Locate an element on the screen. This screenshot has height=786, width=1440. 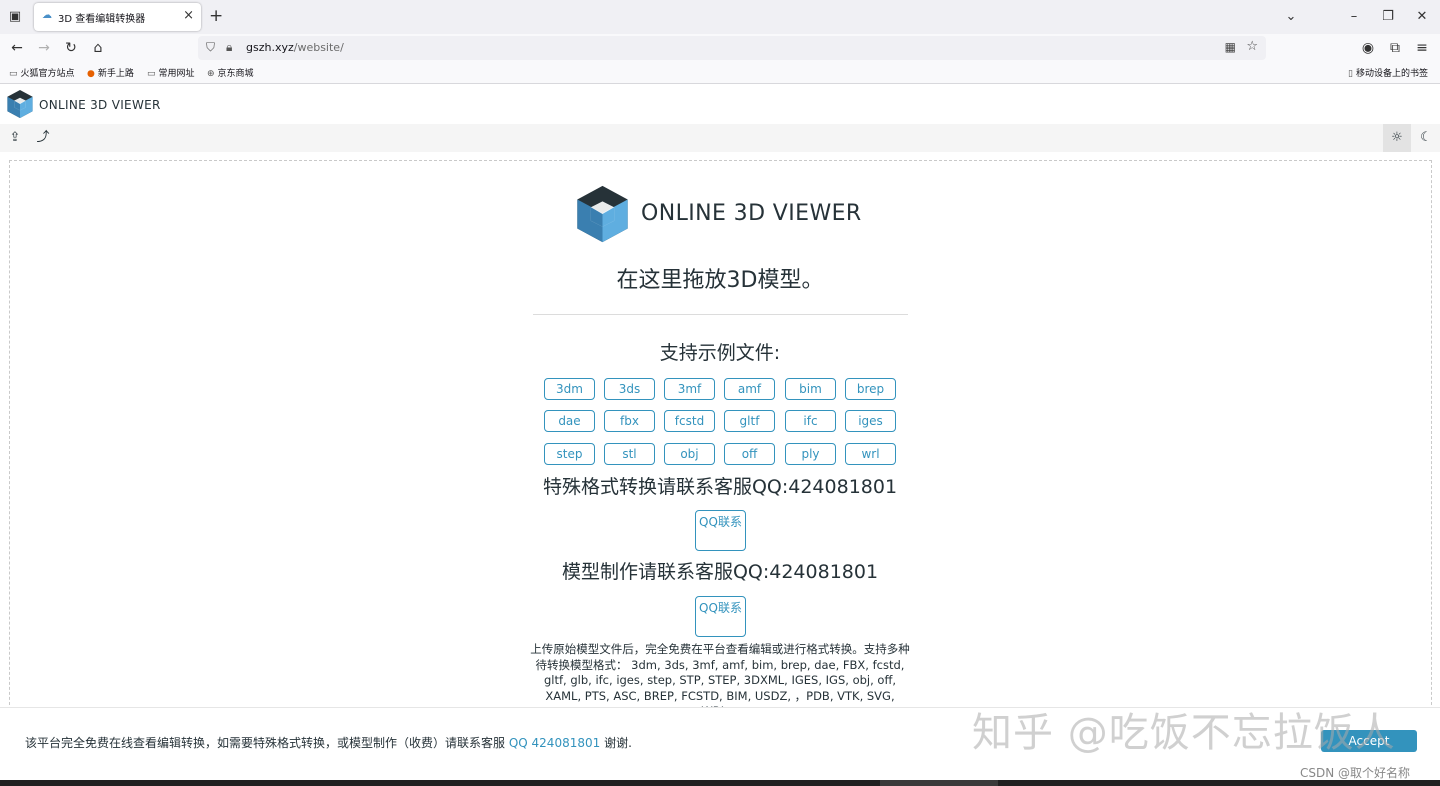
bookmarks-bar: ▭ 火狐官方站点 ● 新手上路 ▭ 常用网址 ⊕ 京东商城 ▯ 移动设备上的书签 is located at coordinates (720, 73).